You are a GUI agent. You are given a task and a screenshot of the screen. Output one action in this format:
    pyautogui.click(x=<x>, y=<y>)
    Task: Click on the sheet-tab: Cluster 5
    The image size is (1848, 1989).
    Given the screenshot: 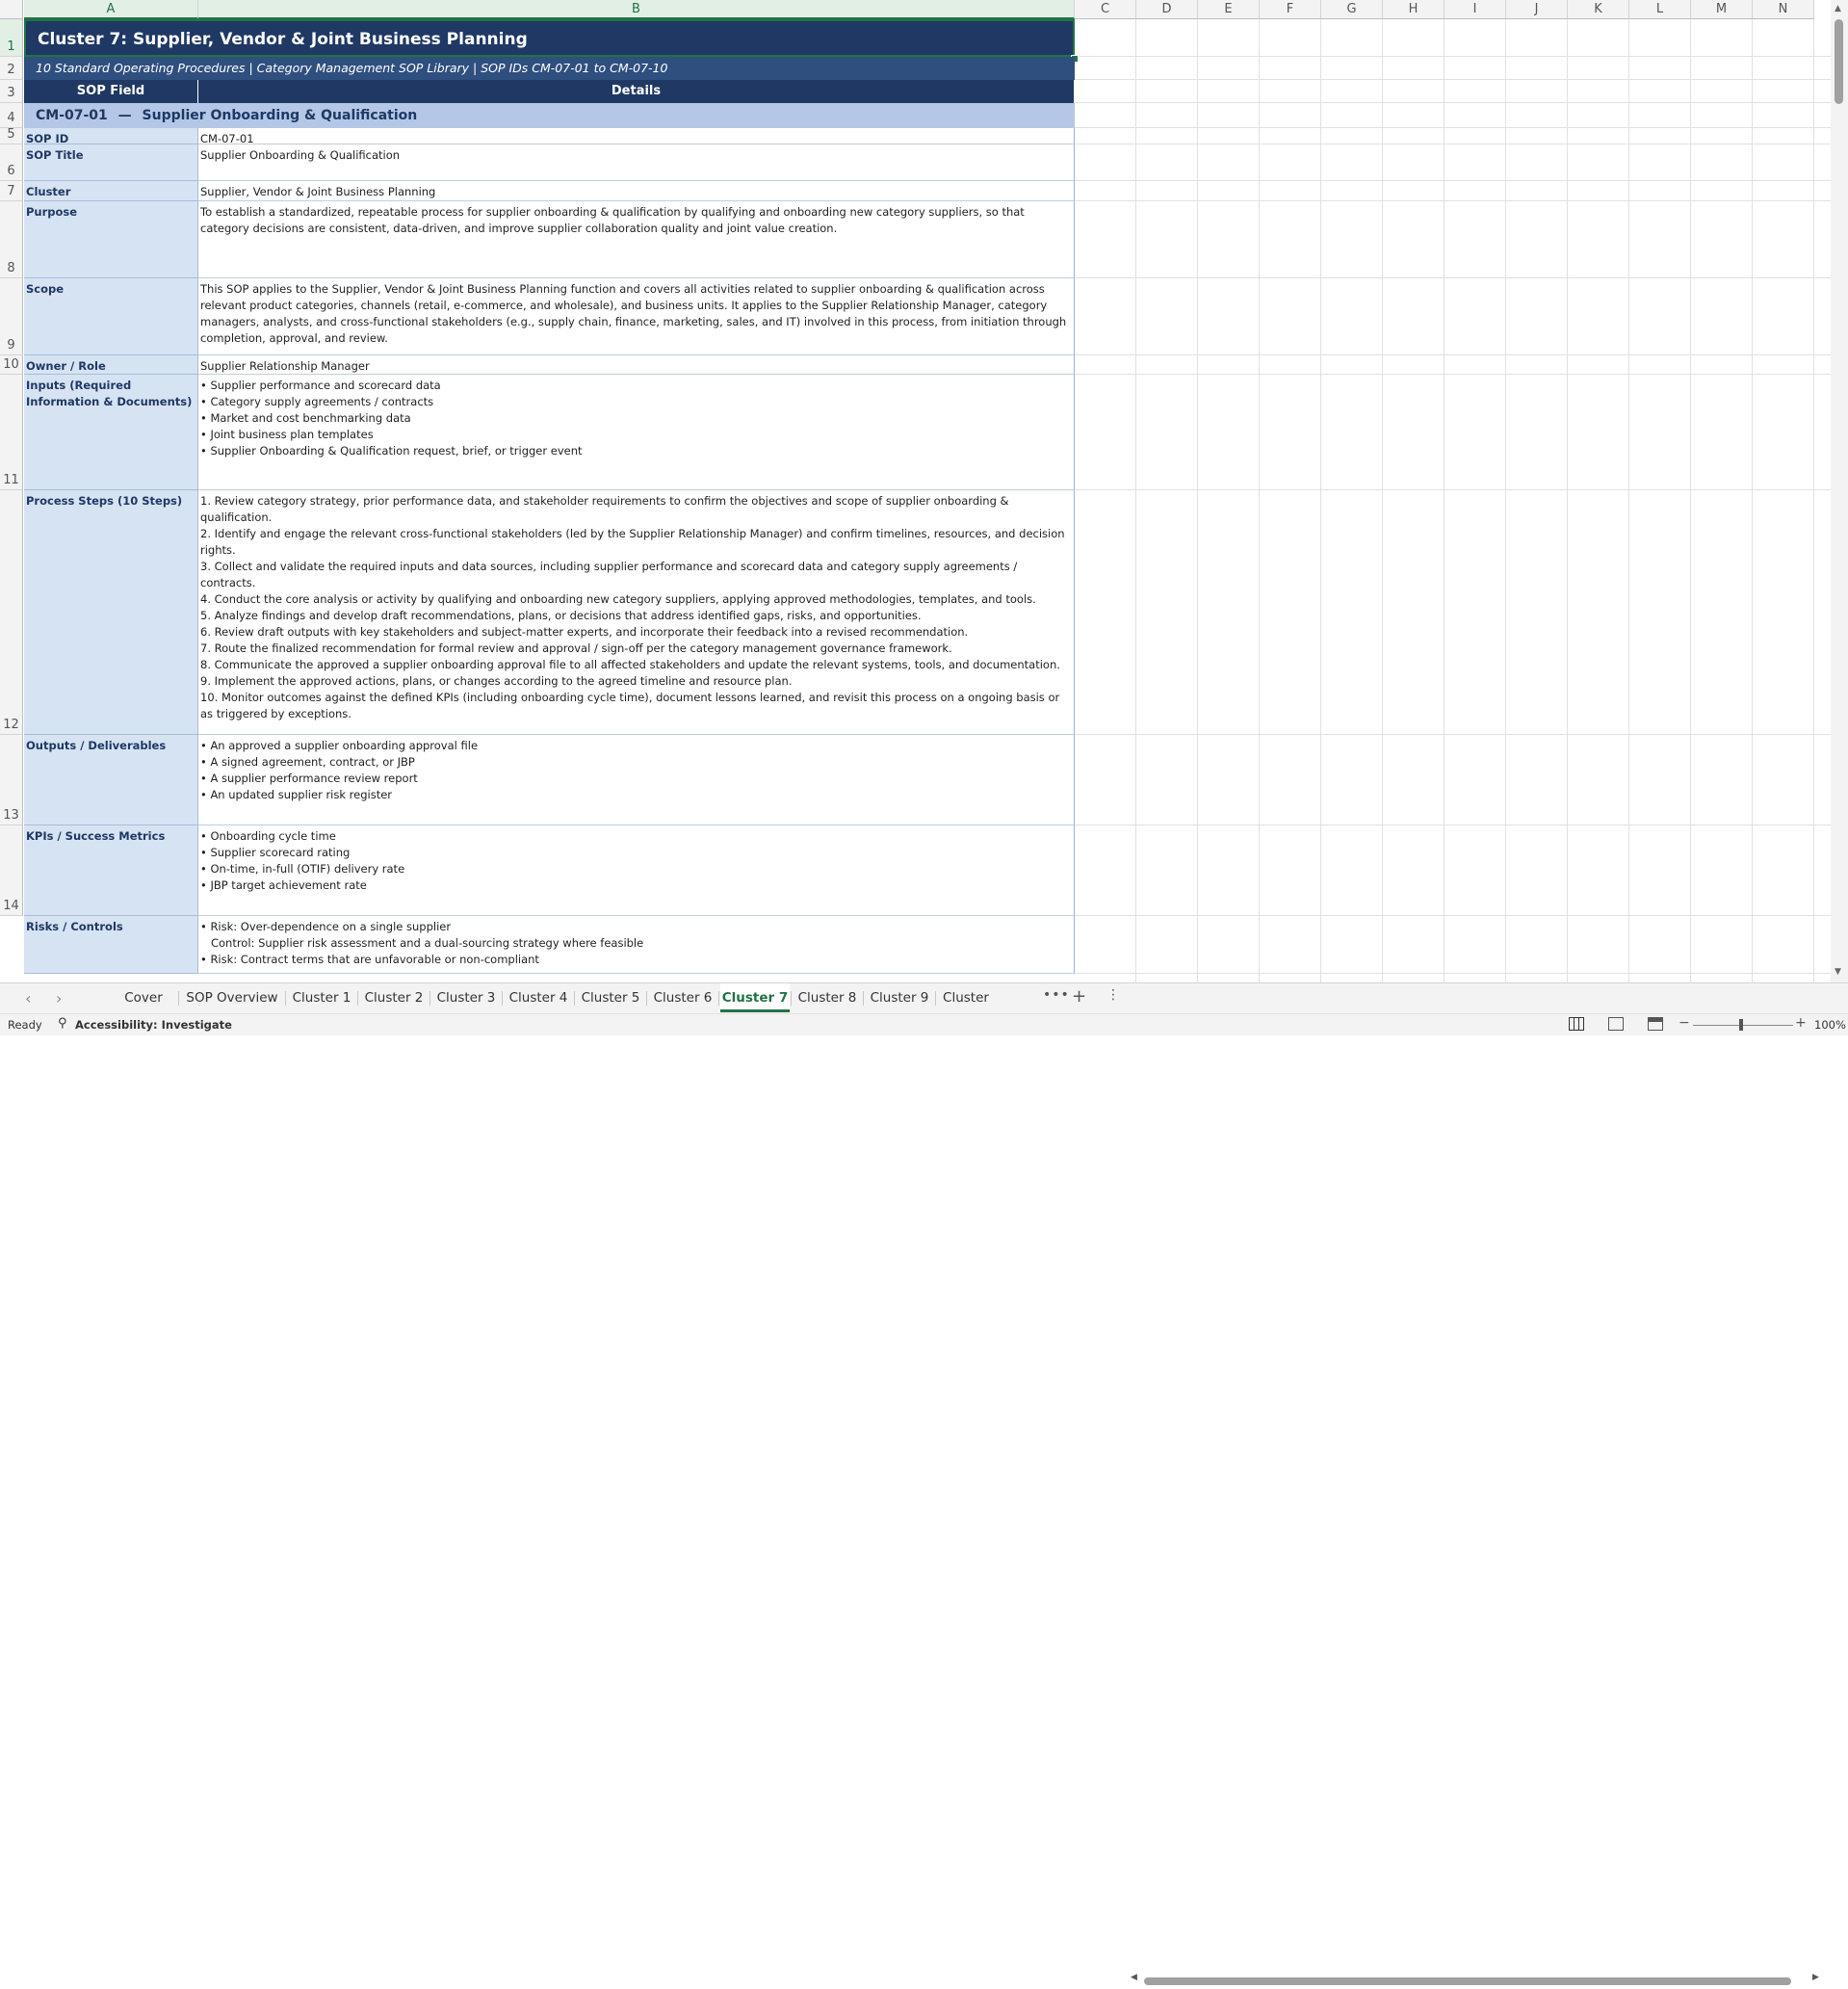 What is the action you would take?
    pyautogui.click(x=611, y=998)
    